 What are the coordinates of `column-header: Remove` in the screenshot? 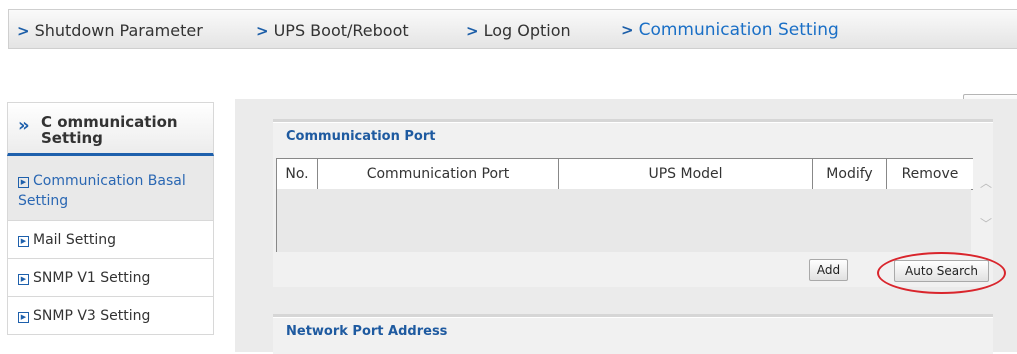 It's located at (929, 174).